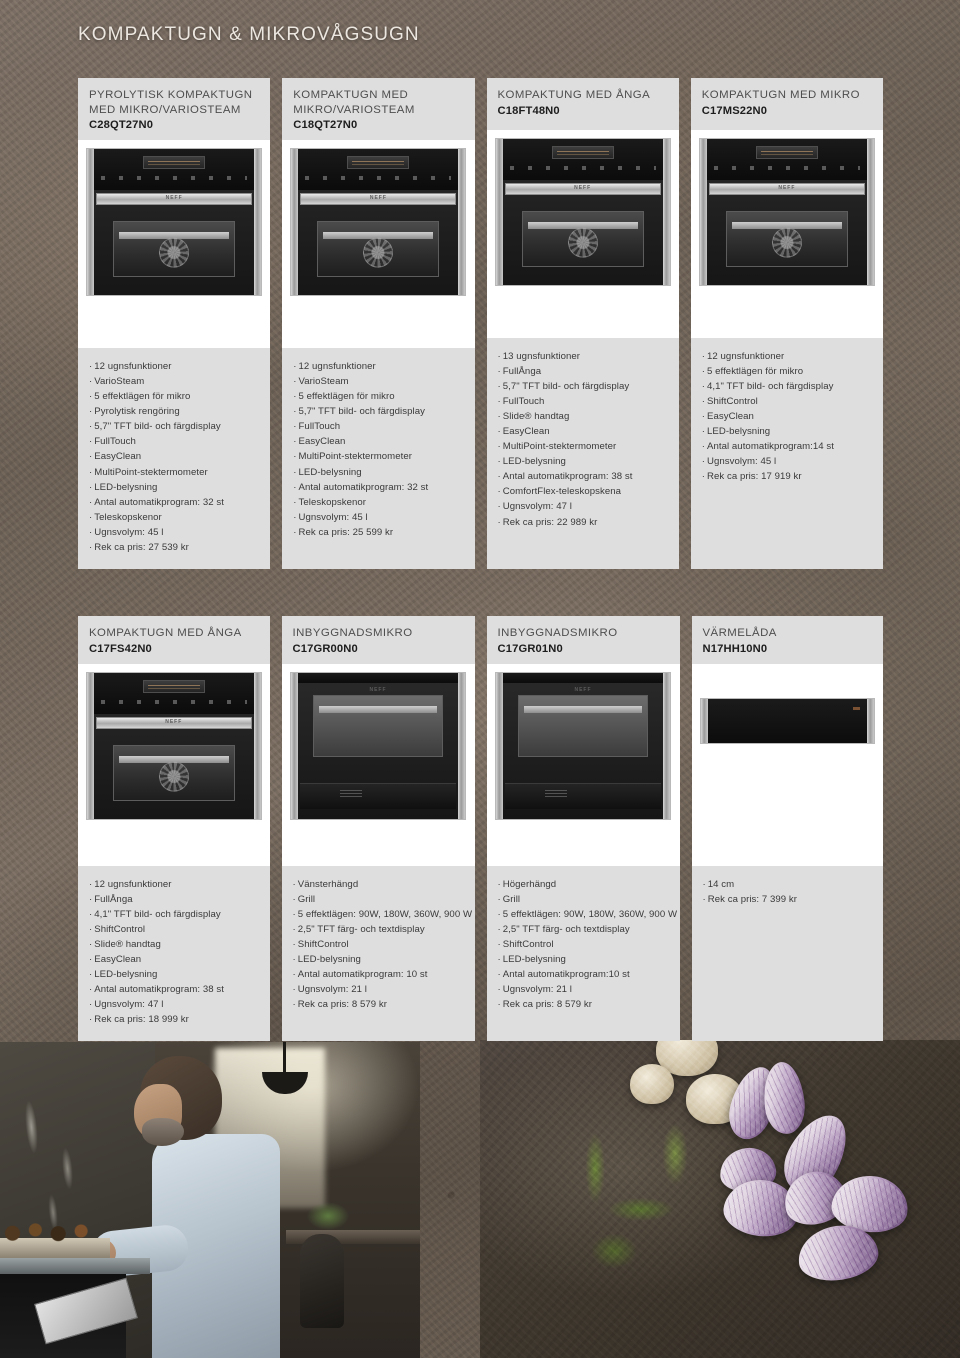 The height and width of the screenshot is (1358, 960). What do you see at coordinates (787, 386) in the screenshot?
I see `spec-item: 4,1" TFT bild- och färgdisplay` at bounding box center [787, 386].